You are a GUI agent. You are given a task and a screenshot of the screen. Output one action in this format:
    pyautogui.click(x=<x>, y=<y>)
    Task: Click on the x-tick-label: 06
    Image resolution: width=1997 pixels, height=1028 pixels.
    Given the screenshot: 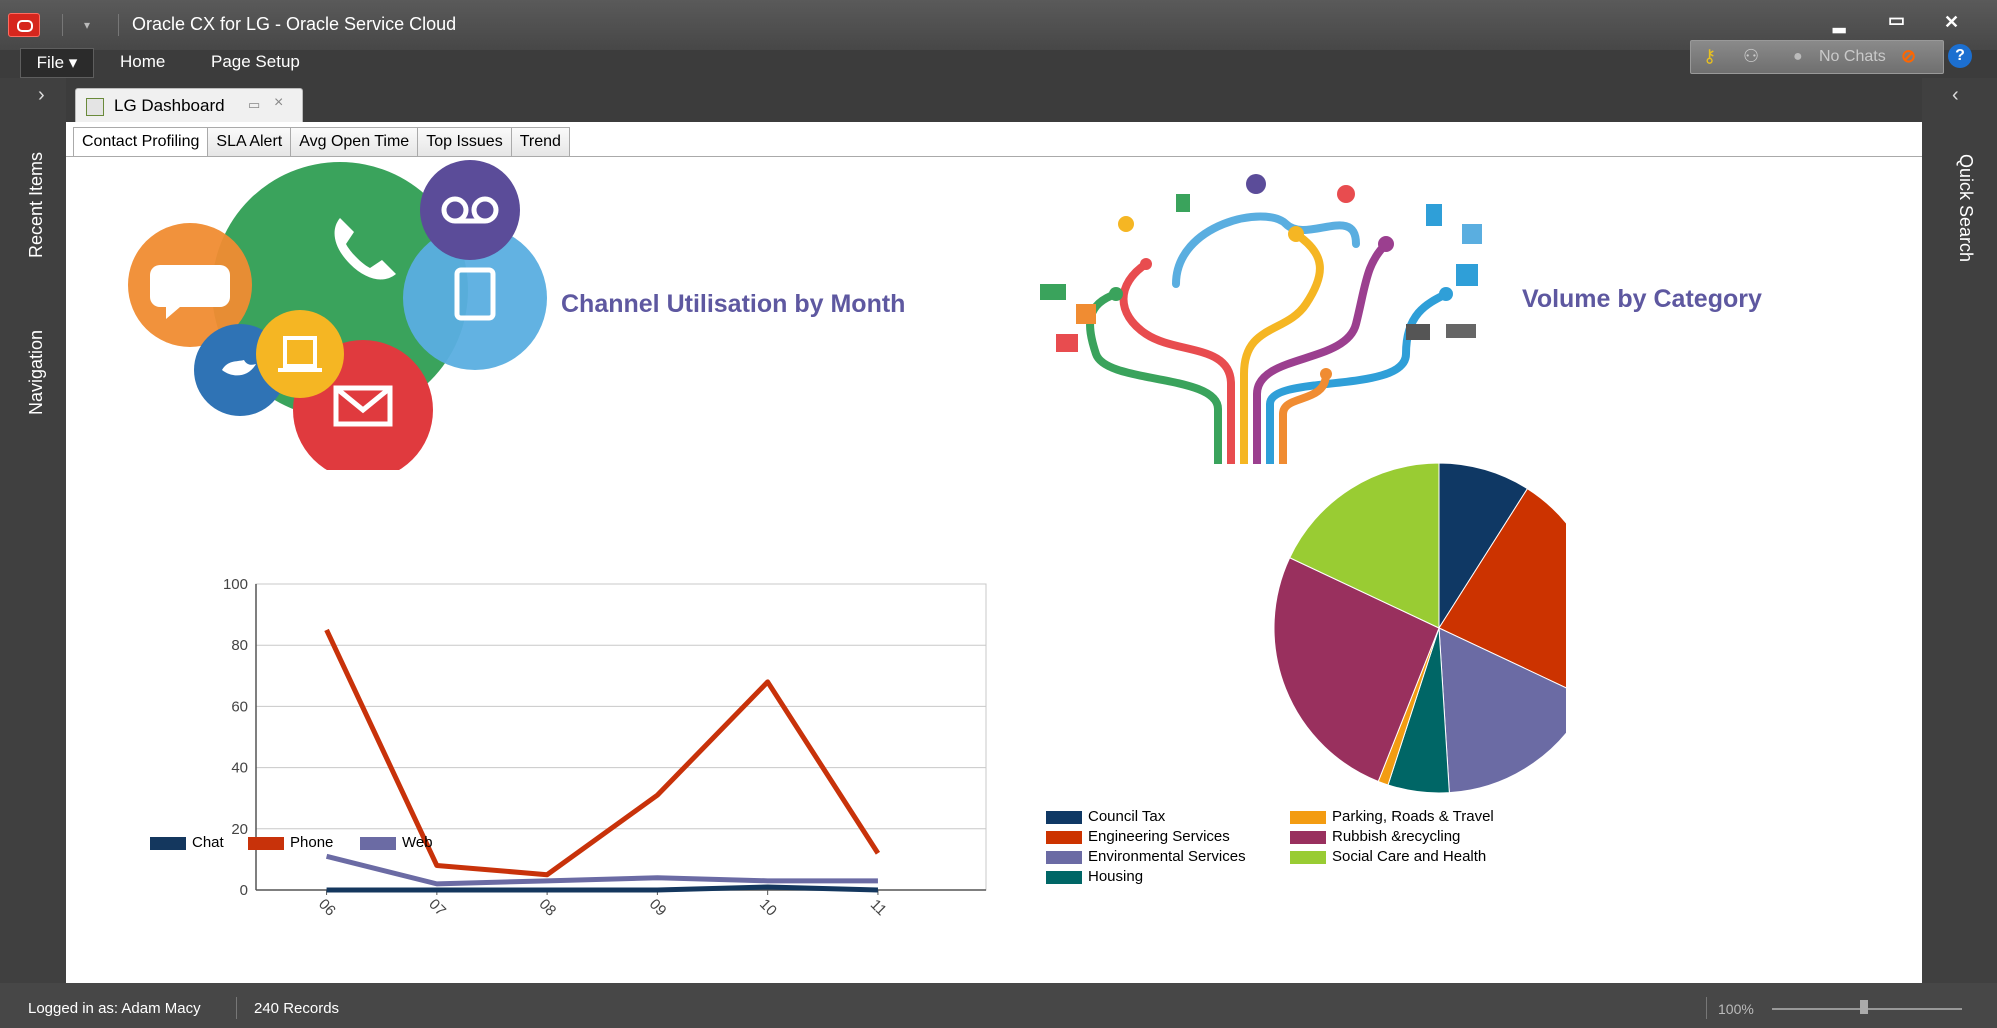 What is the action you would take?
    pyautogui.click(x=327, y=908)
    